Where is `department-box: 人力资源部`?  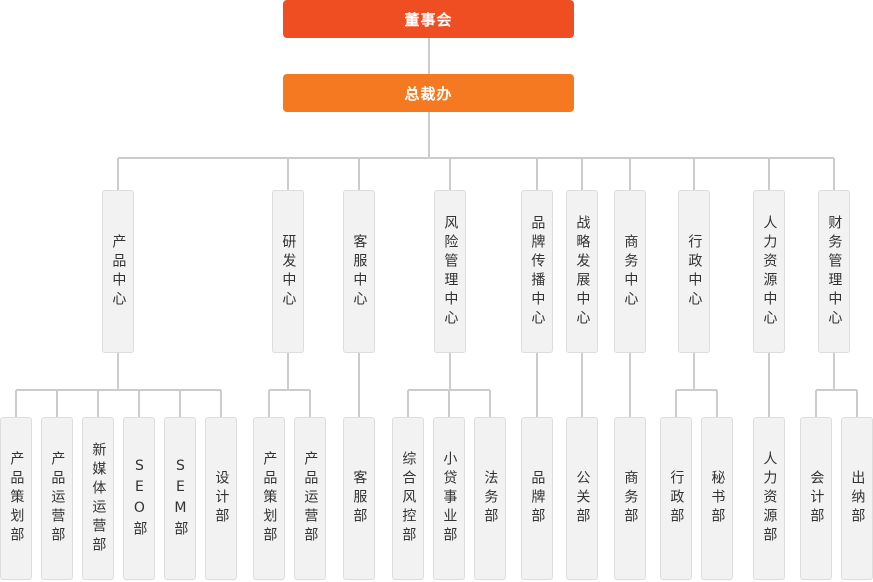 department-box: 人力资源部 is located at coordinates (769, 498).